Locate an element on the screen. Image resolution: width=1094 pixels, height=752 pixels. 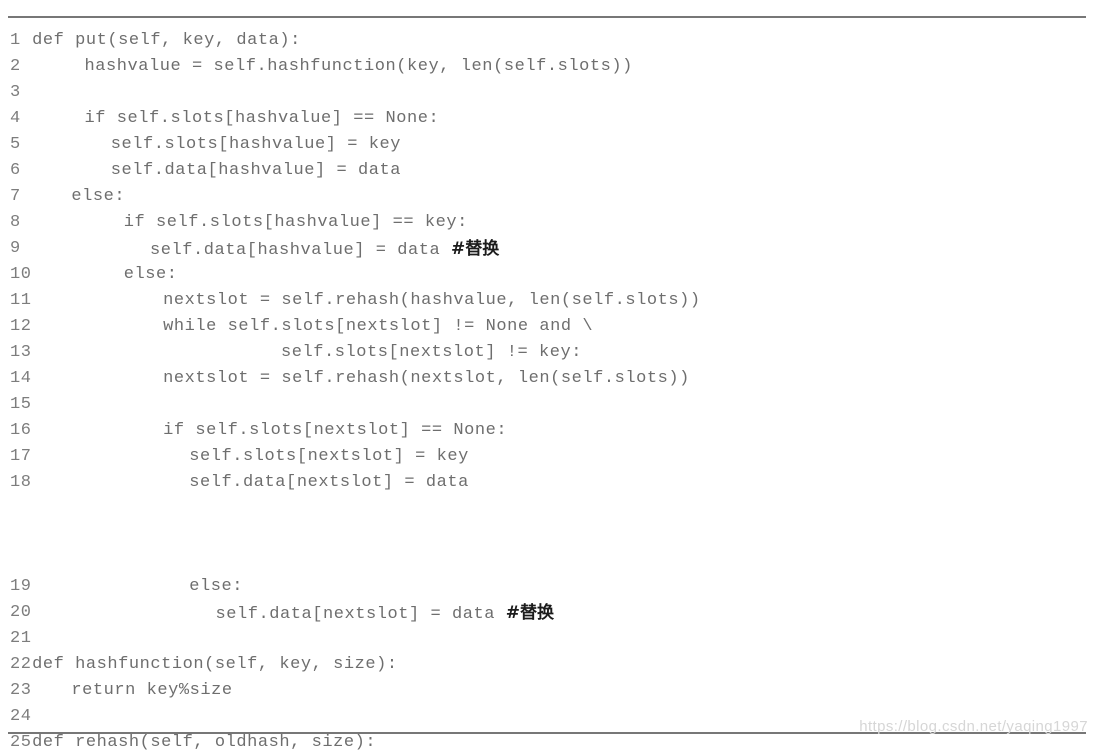
line-number: 15 is located at coordinates (21, 404).